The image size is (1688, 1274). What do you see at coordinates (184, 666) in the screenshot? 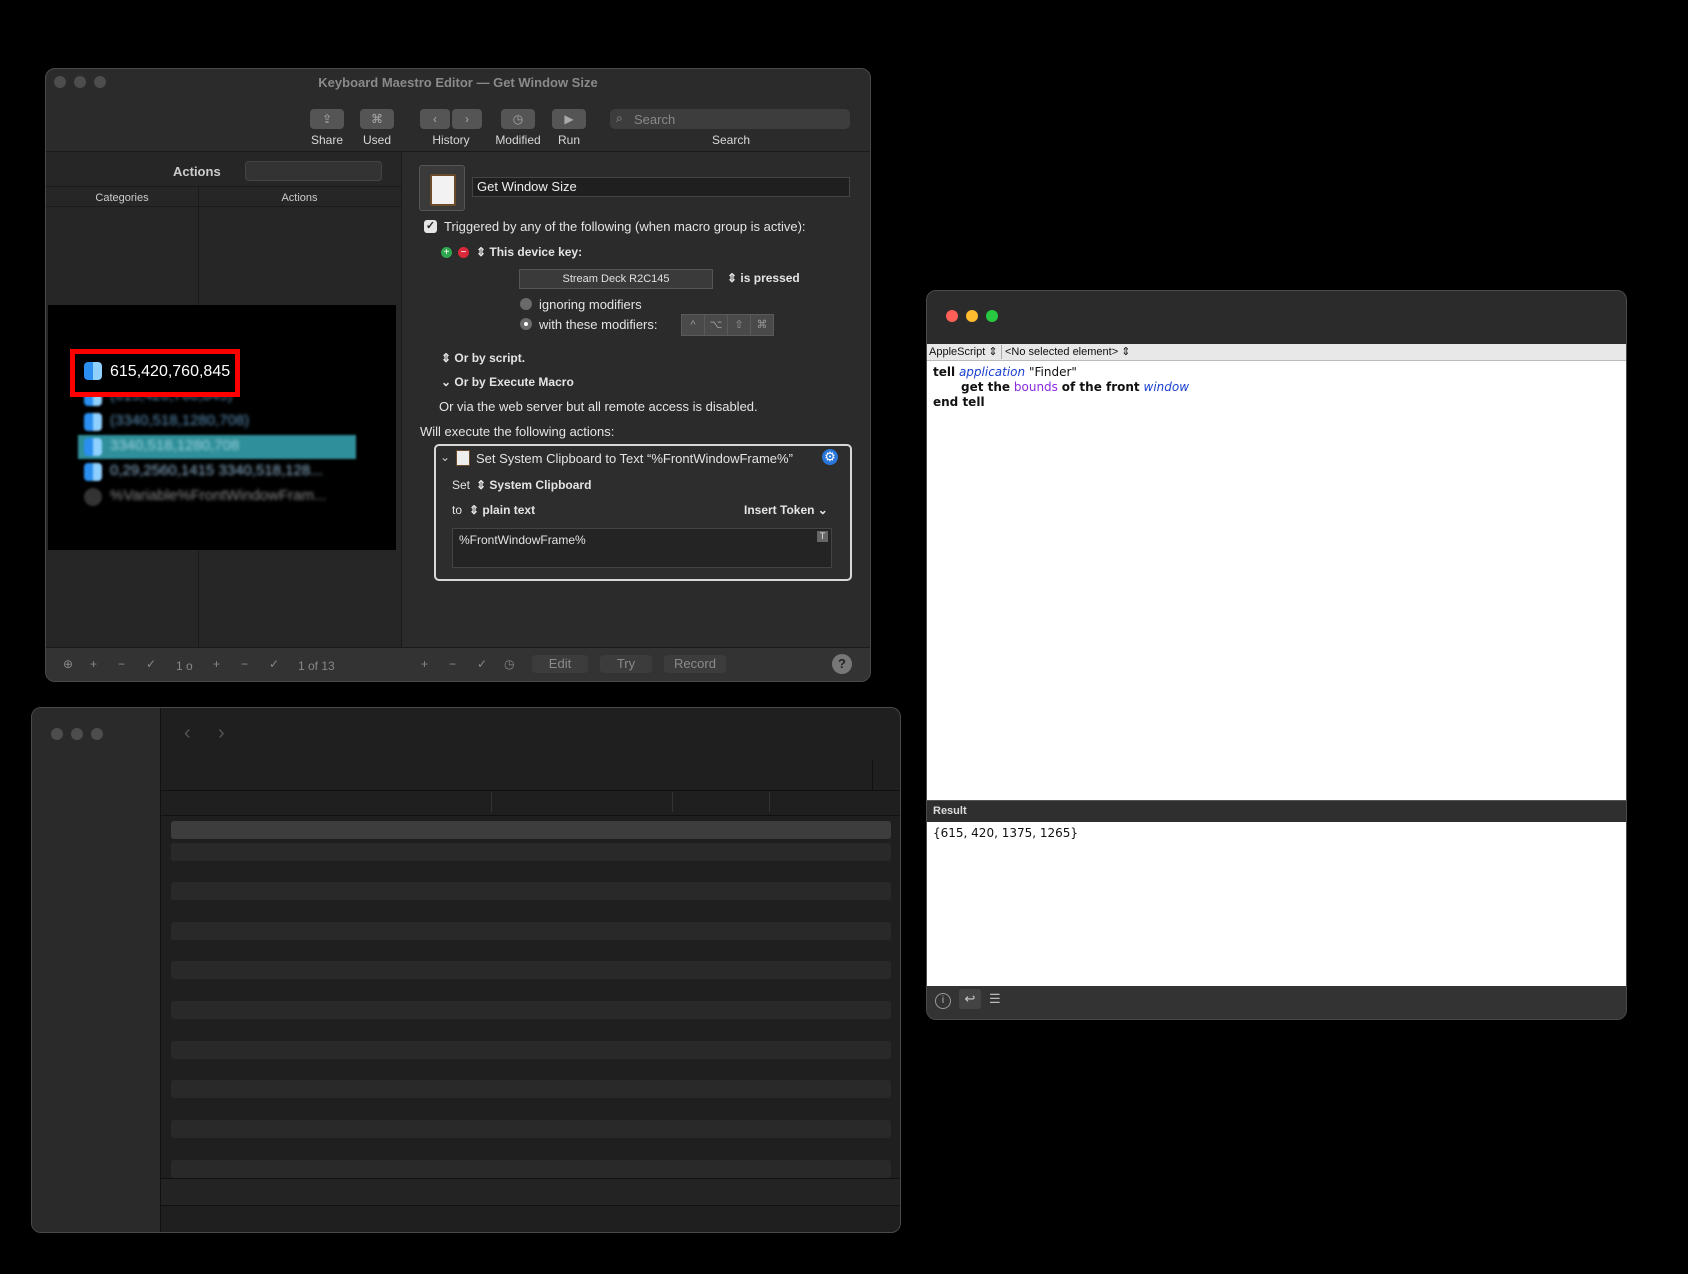
I see `group-count: 1 o` at bounding box center [184, 666].